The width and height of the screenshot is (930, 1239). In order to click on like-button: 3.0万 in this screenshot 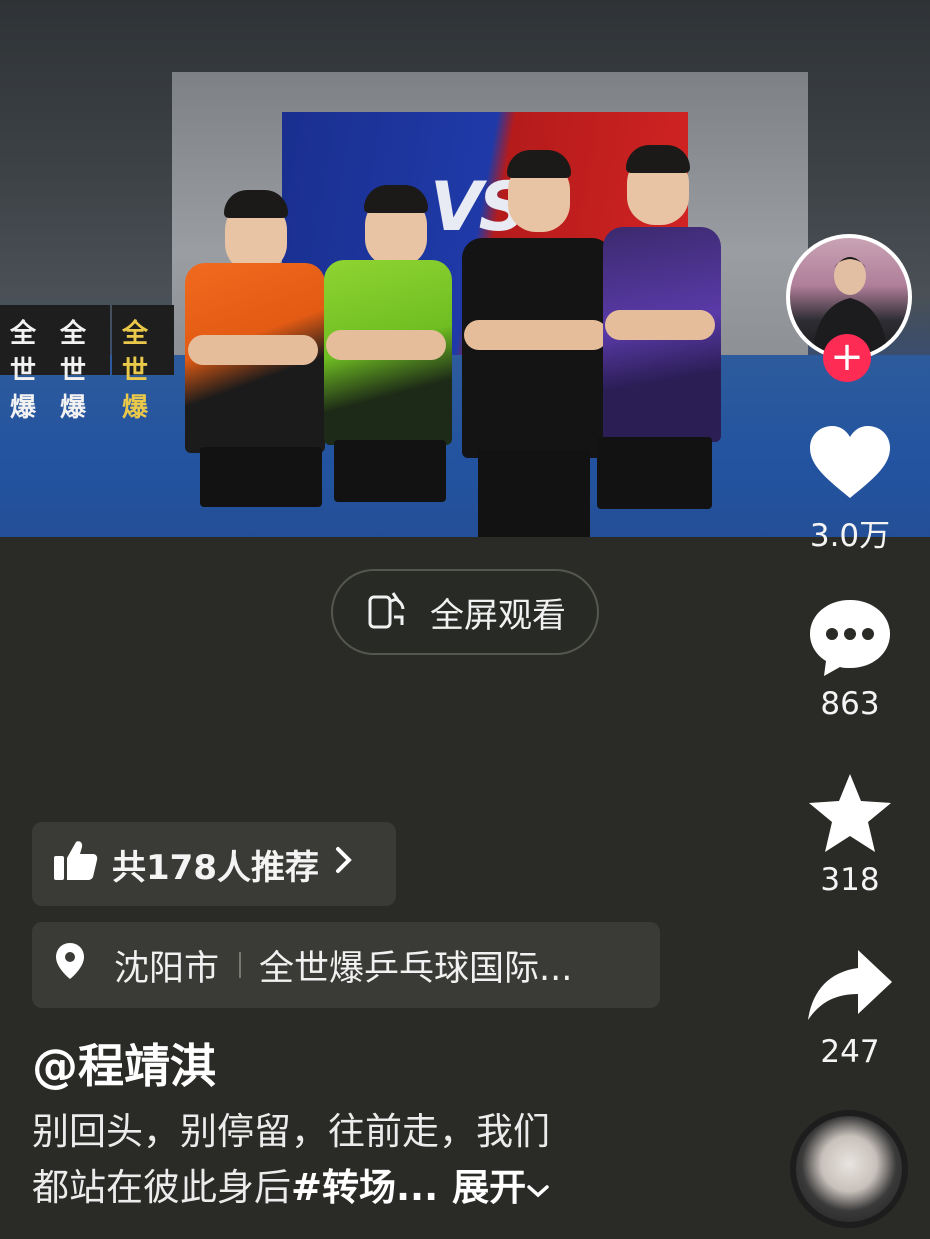, I will do `click(850, 489)`.